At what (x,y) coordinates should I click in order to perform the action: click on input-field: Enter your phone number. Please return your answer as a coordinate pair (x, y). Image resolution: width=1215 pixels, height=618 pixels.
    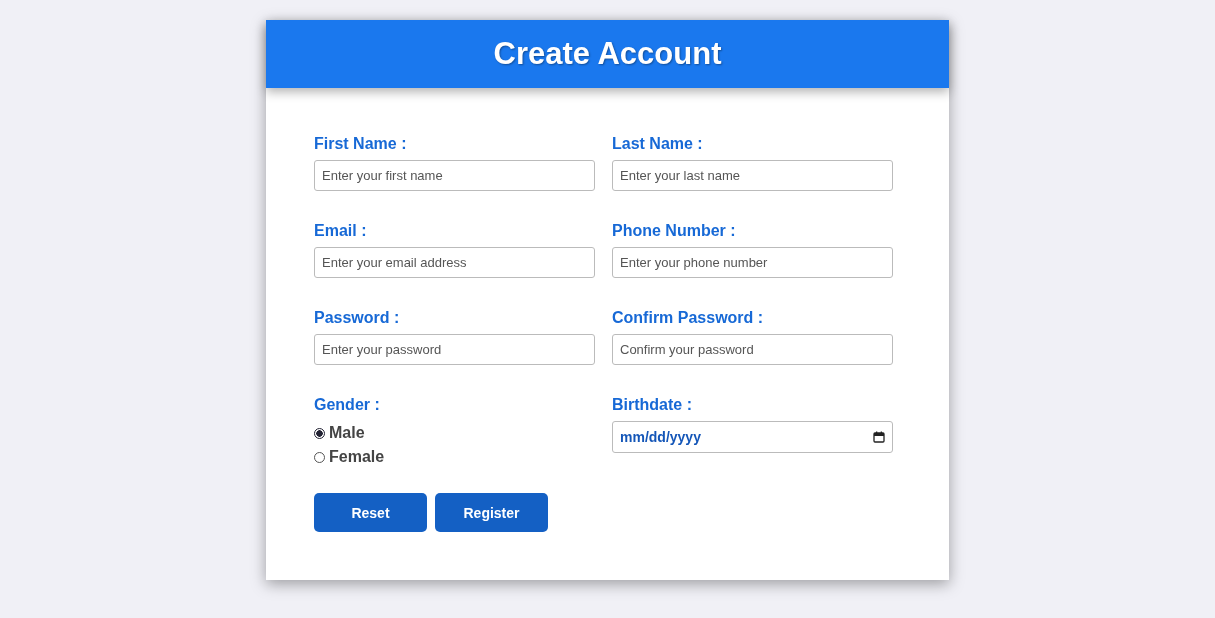
    Looking at the image, I should click on (752, 262).